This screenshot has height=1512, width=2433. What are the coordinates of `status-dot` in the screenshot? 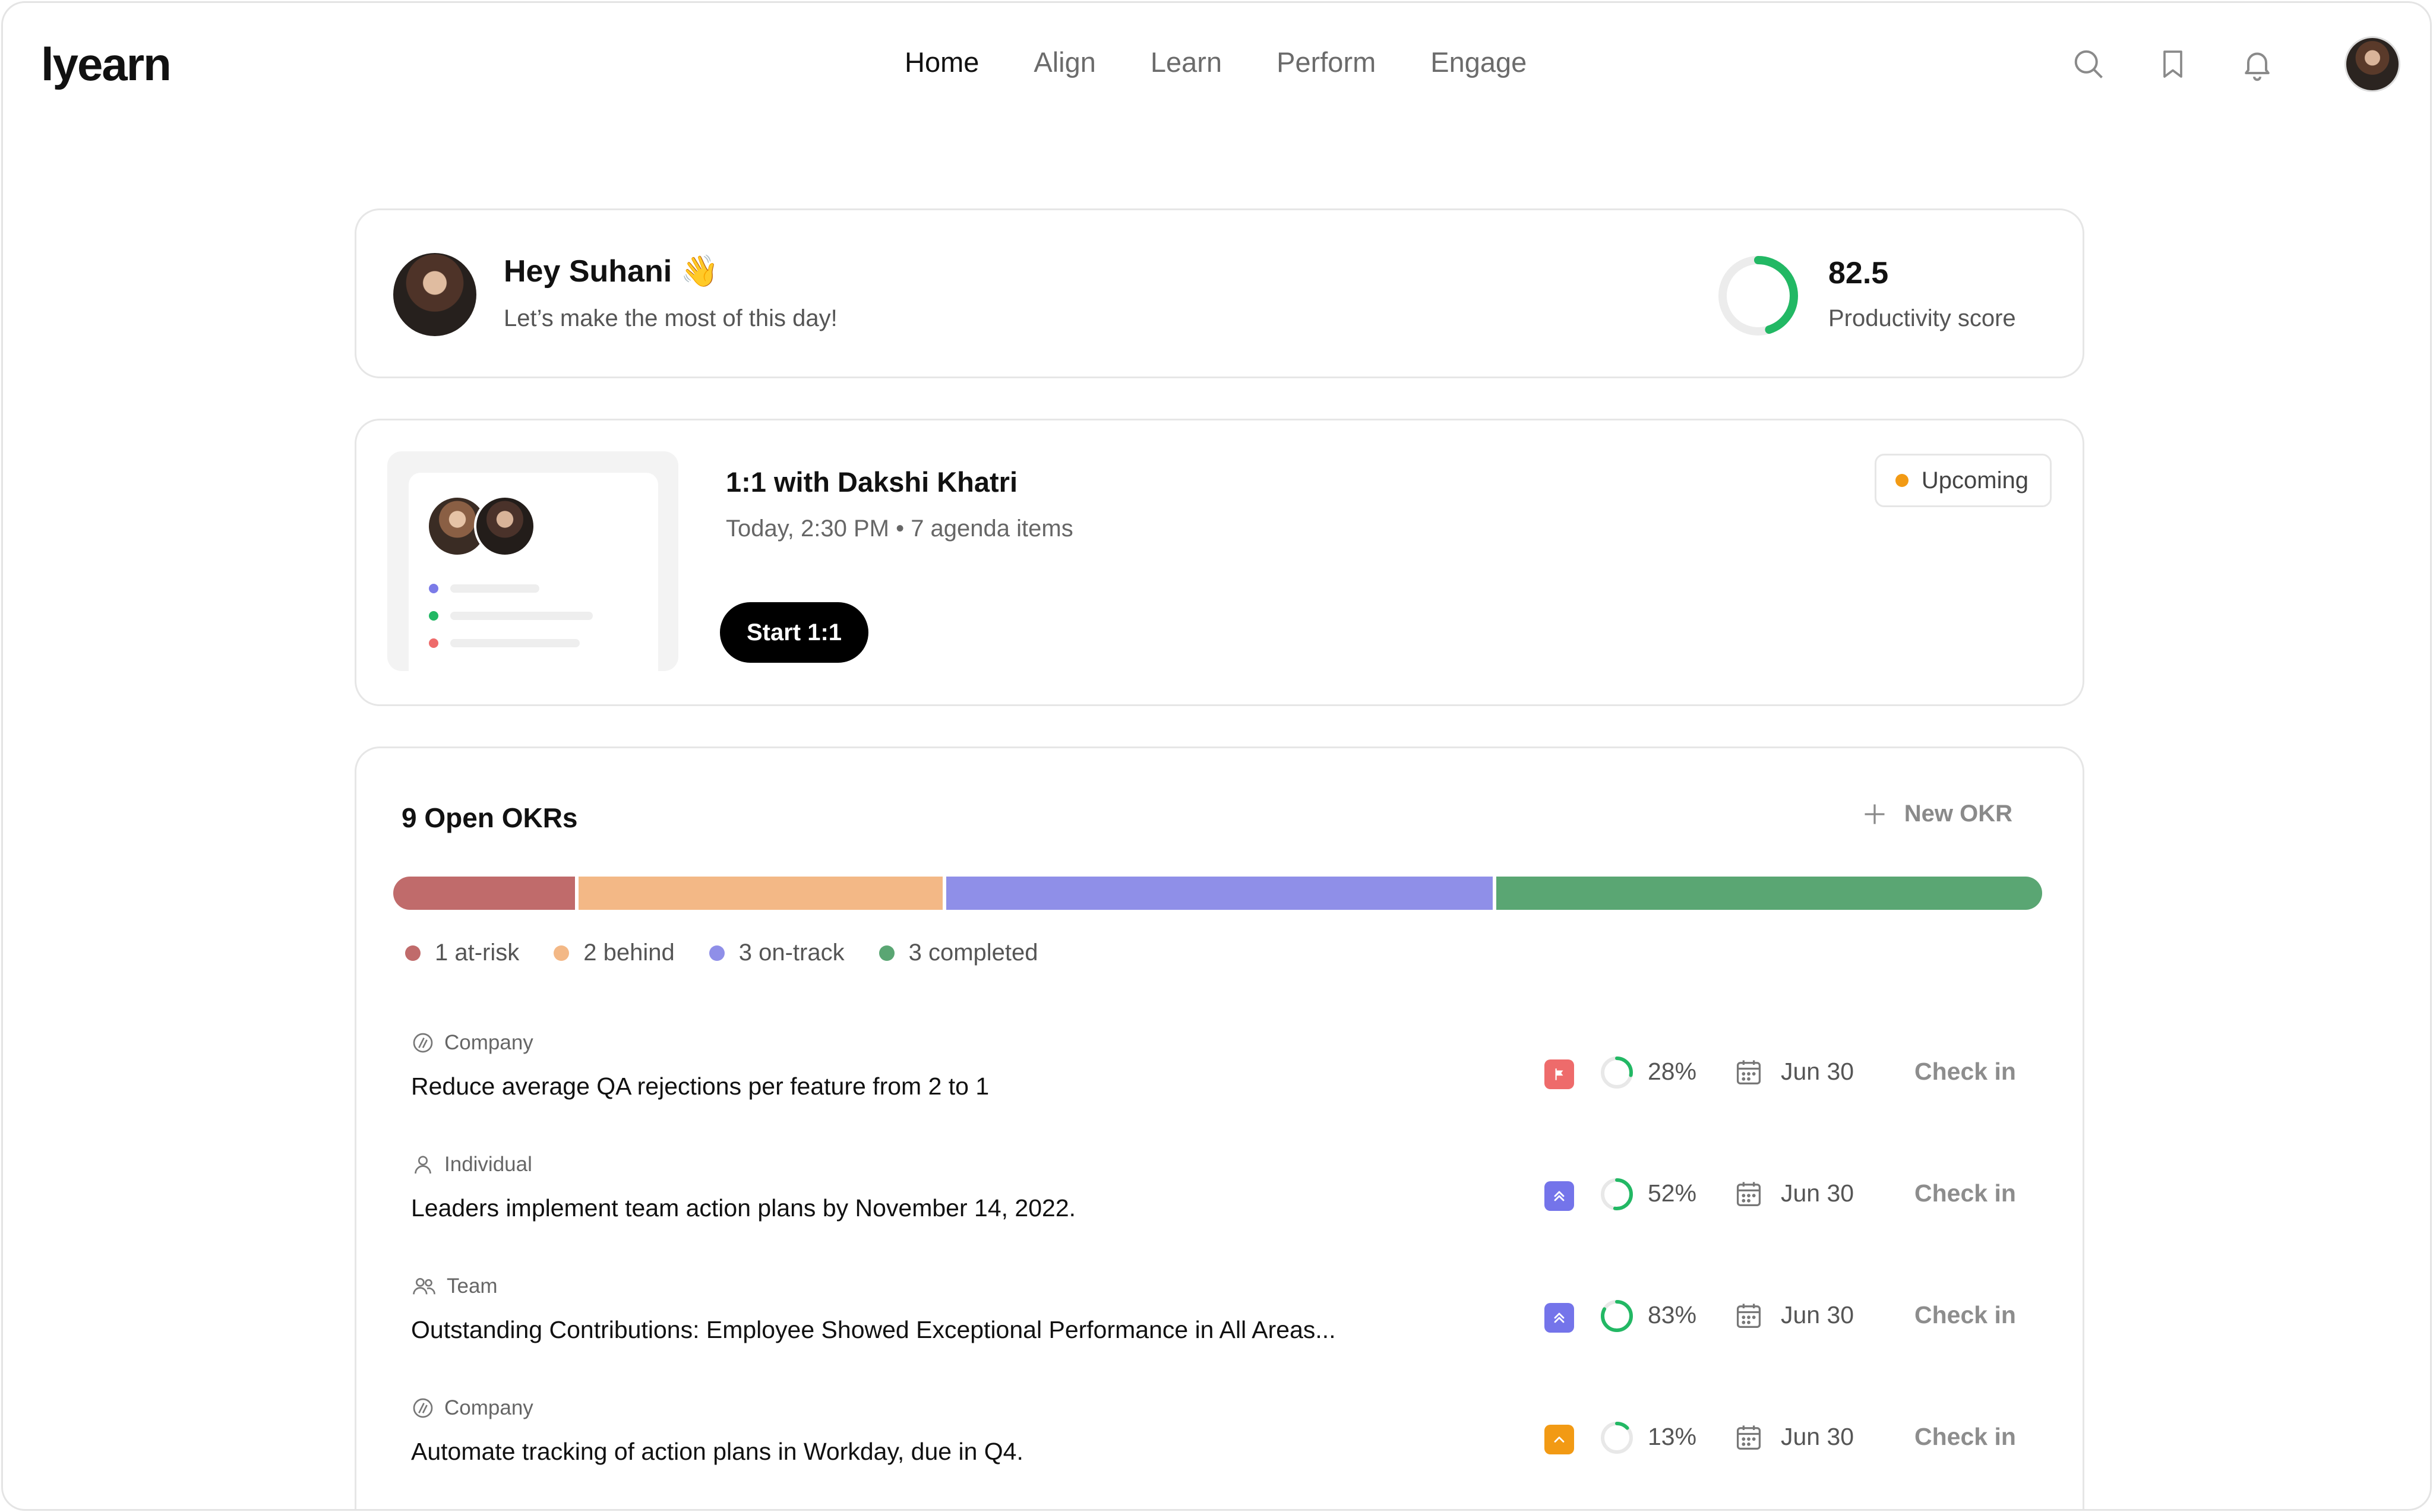 It's located at (1902, 480).